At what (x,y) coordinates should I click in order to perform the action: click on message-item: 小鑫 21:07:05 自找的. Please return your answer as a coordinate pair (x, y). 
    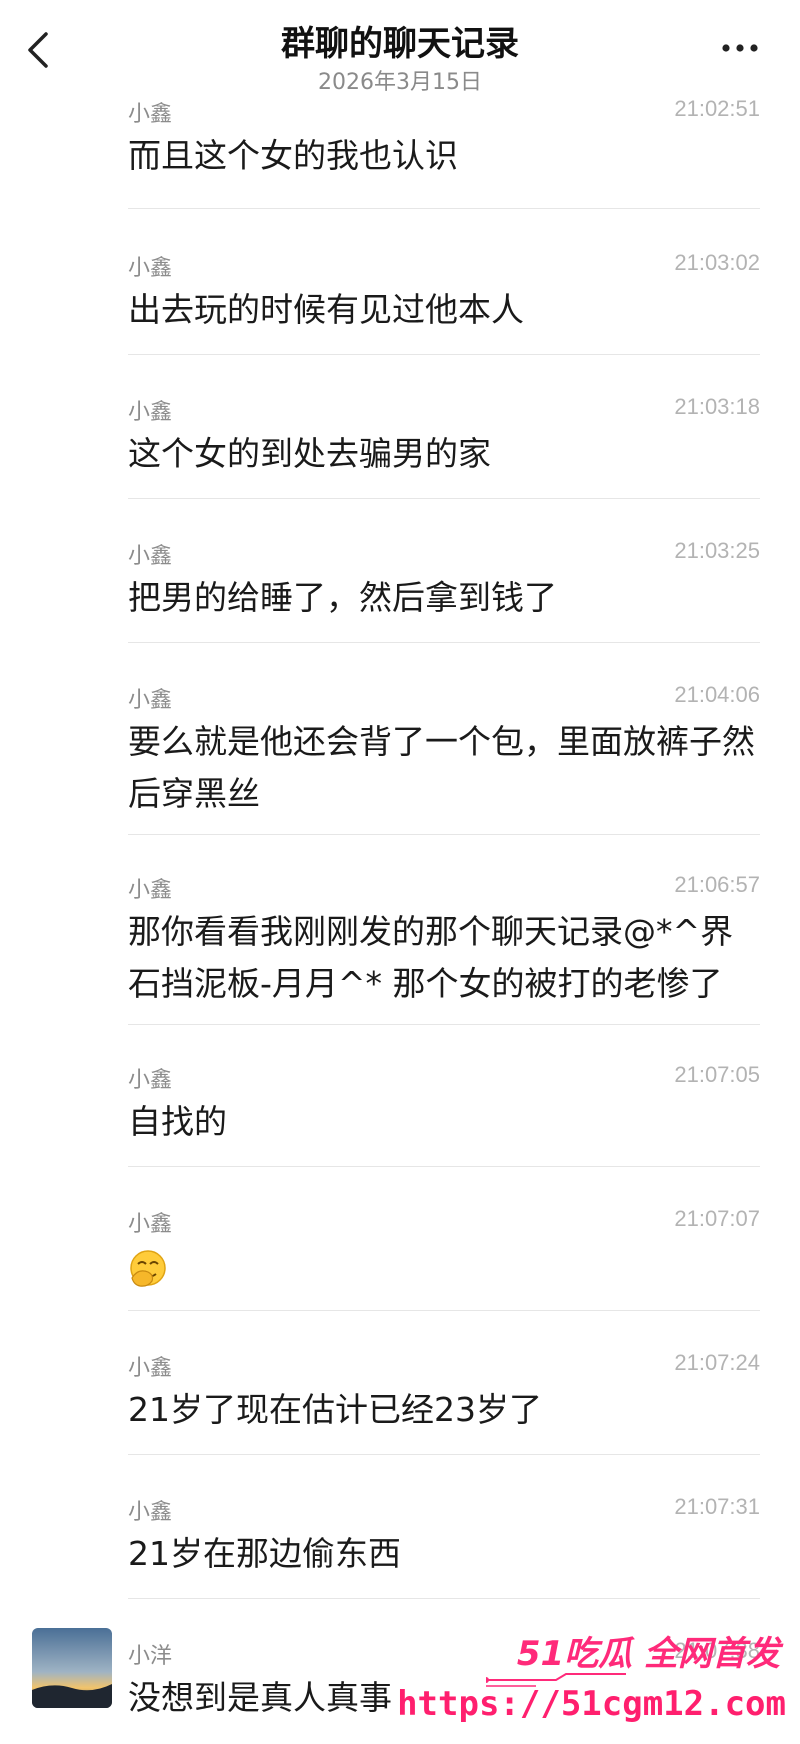
    Looking at the image, I should click on (444, 1114).